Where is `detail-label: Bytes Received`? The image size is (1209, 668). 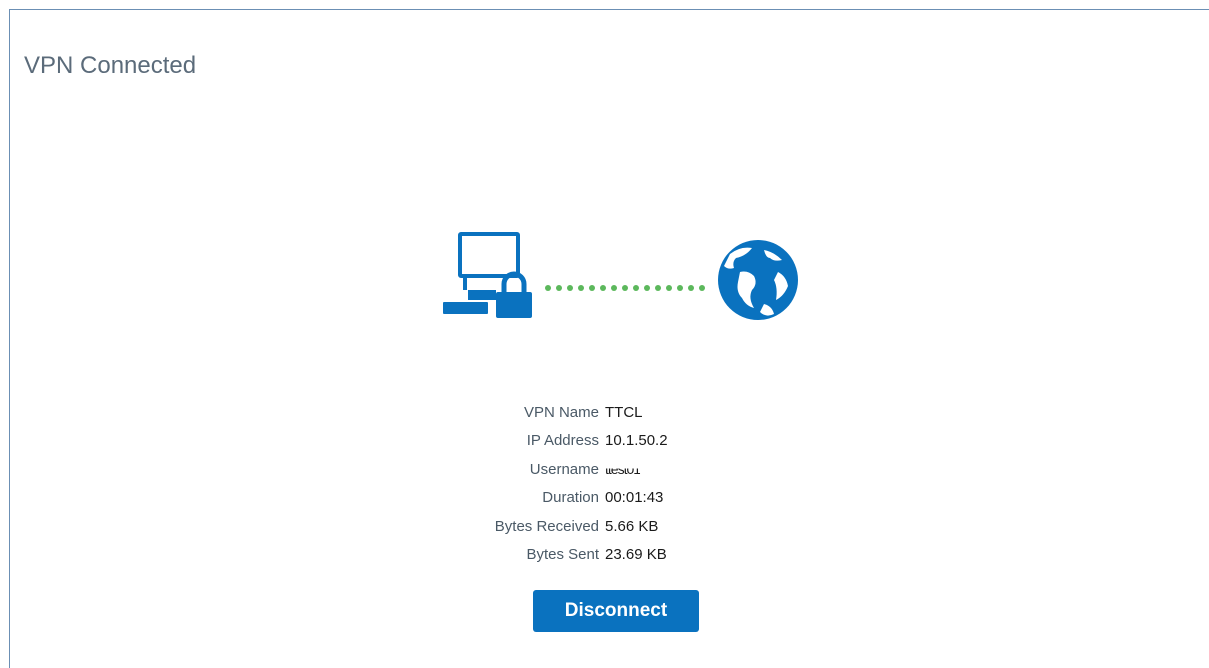 detail-label: Bytes Received is located at coordinates (546, 526).